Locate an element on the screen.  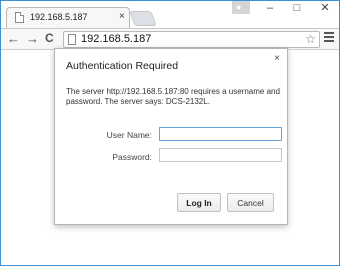
browser-tab: 192.168.5.187 × is located at coordinates (68, 17).